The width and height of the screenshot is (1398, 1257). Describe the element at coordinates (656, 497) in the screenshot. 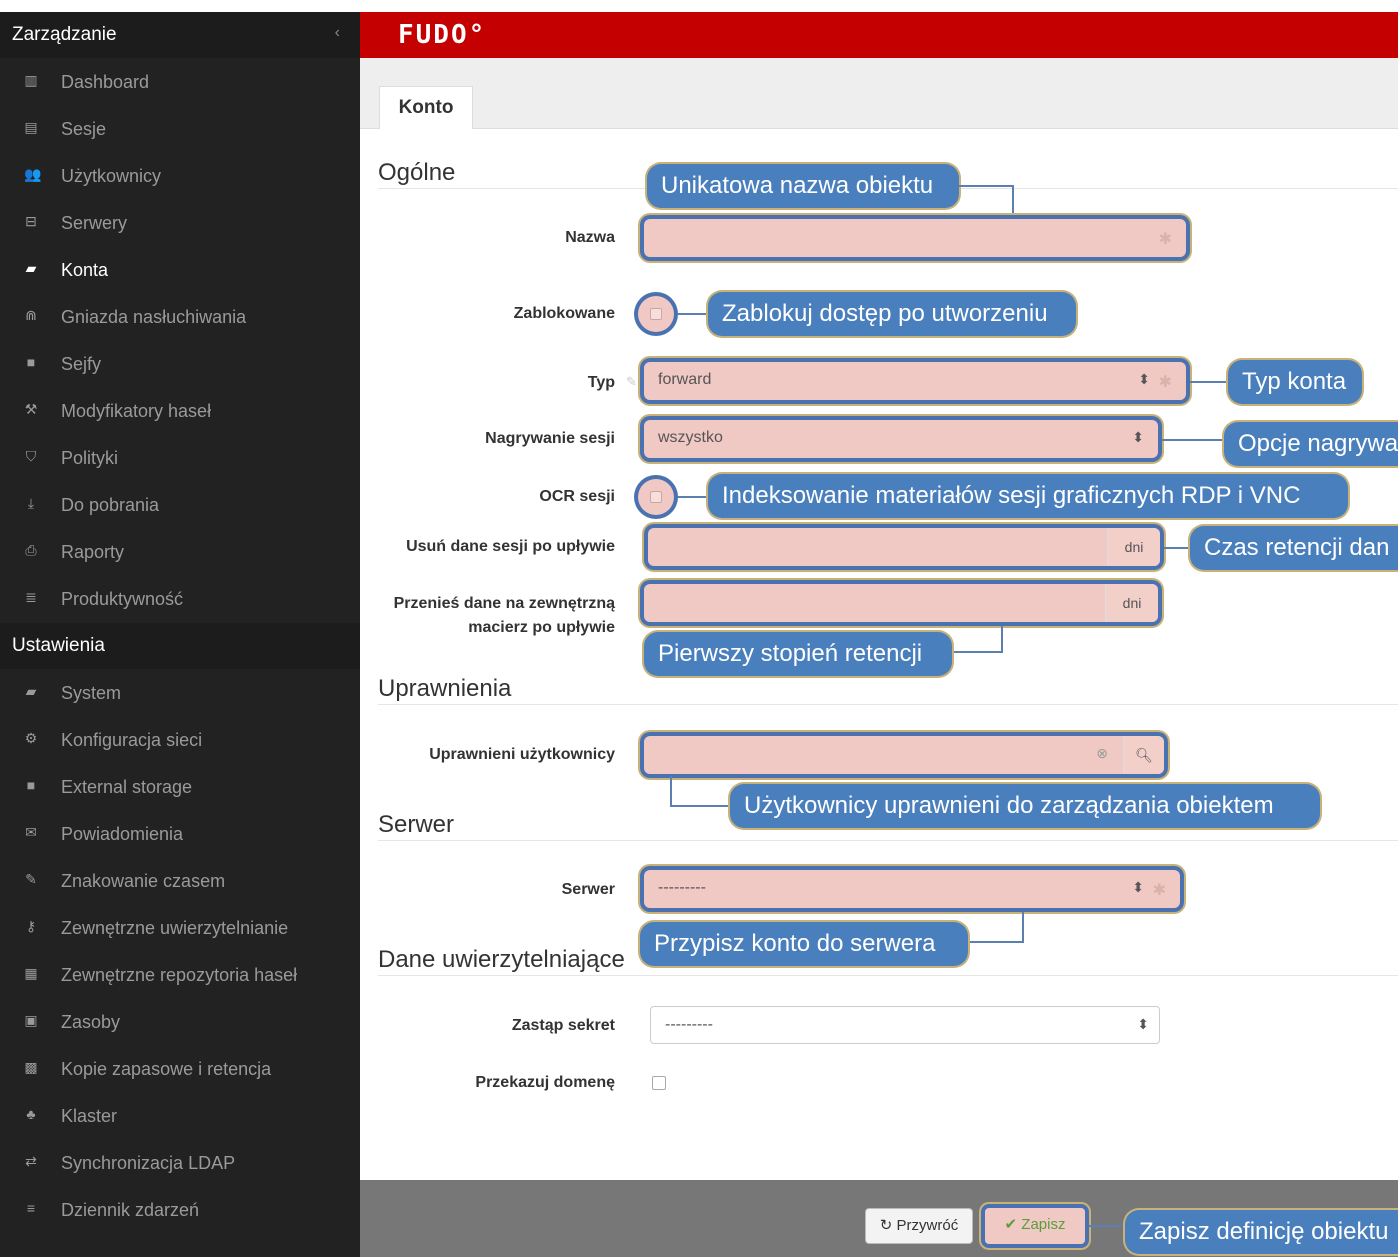

I see `ocr-checkbox` at that location.